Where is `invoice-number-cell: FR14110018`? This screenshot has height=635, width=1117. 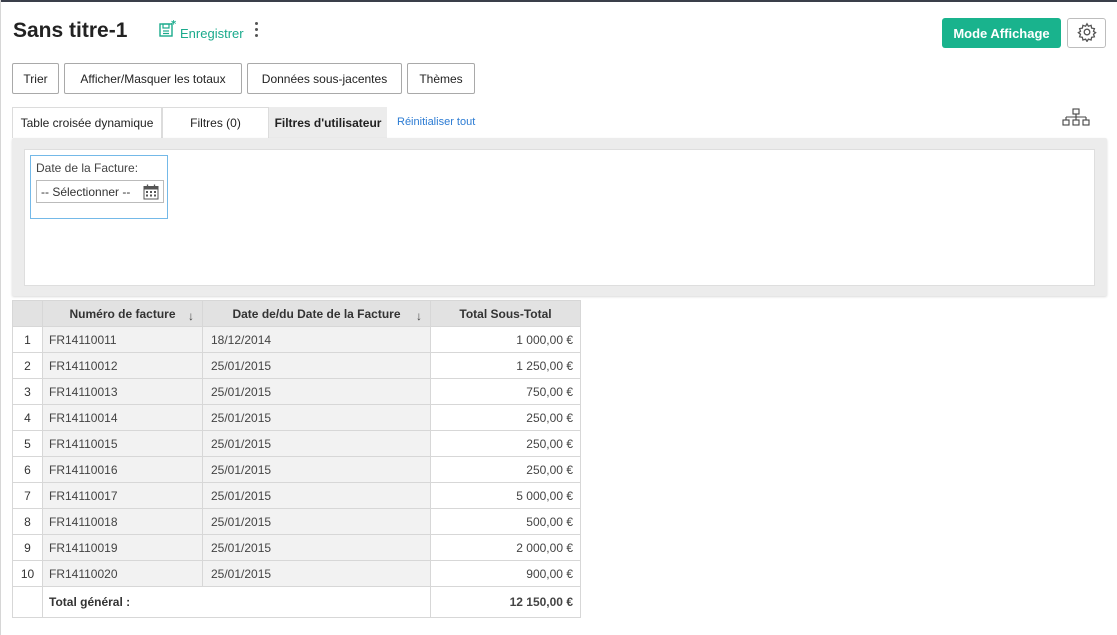
invoice-number-cell: FR14110018 is located at coordinates (122, 521).